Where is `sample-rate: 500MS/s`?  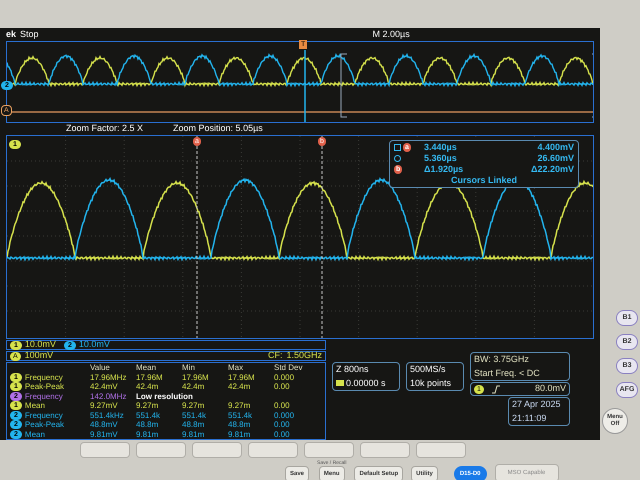 sample-rate: 500MS/s is located at coordinates (428, 369).